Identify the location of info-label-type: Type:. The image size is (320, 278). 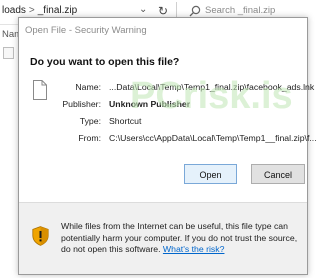
(90, 121).